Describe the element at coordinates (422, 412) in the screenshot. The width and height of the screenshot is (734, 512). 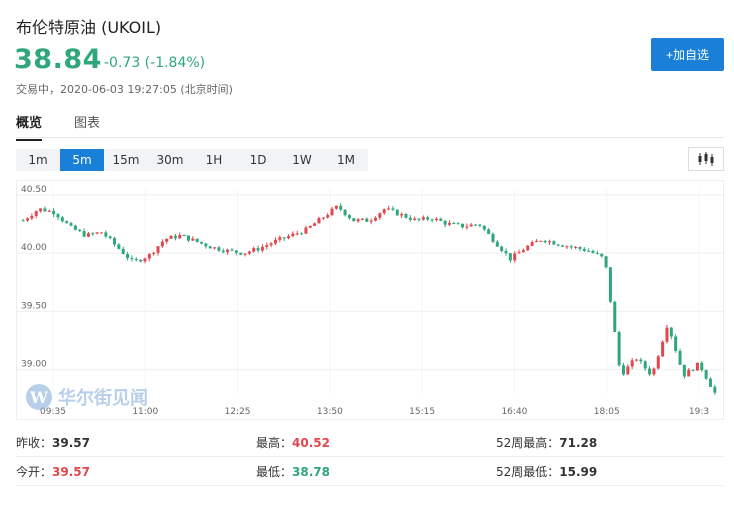
I see `x-tick-label: 15:15` at that location.